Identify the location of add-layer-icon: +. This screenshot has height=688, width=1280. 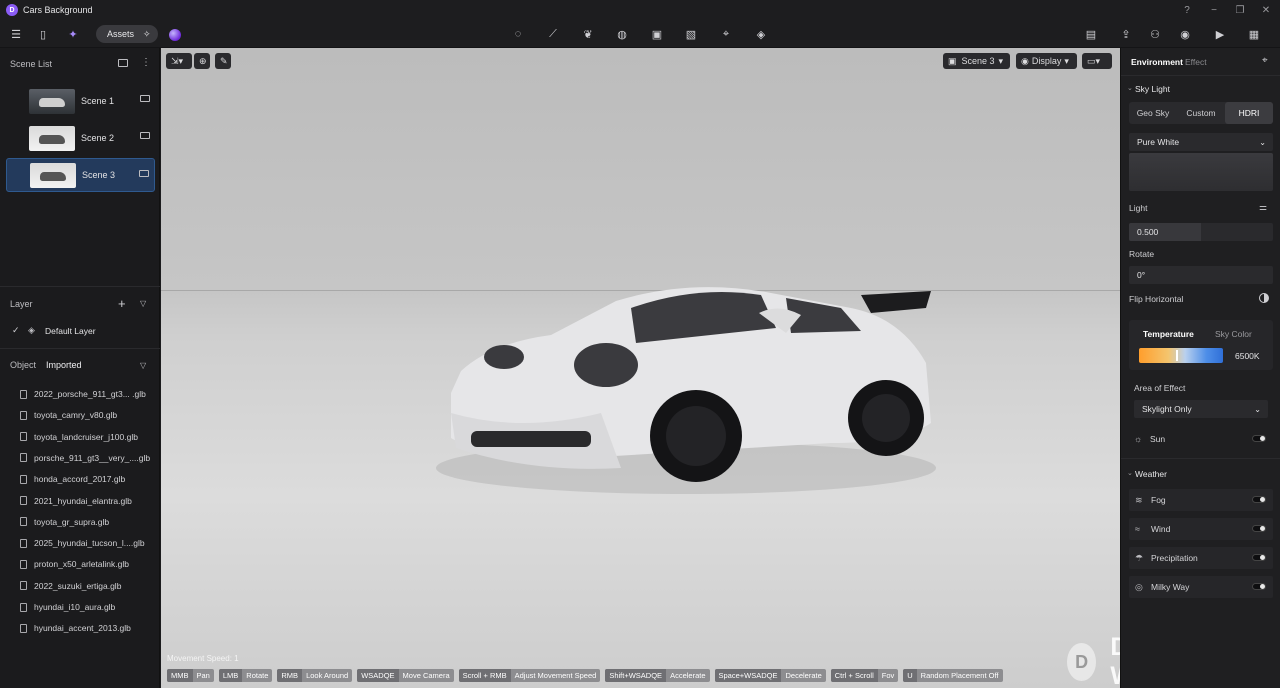
(122, 303).